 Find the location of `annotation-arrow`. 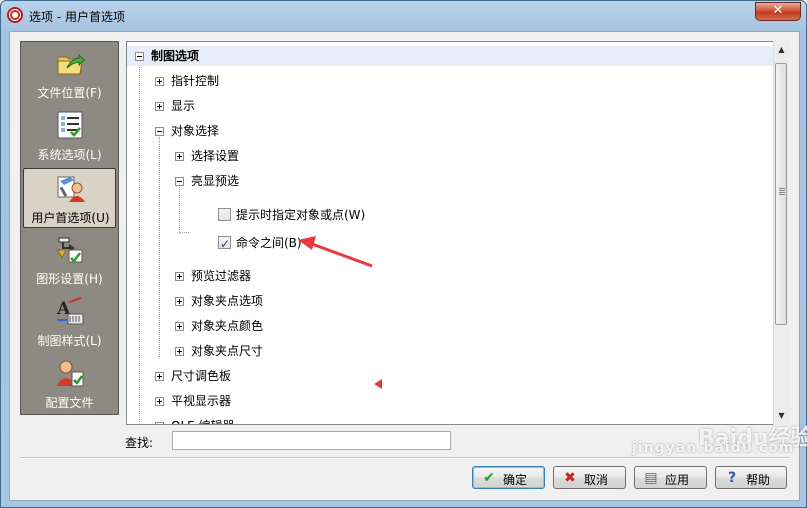

annotation-arrow is located at coordinates (342, 255).